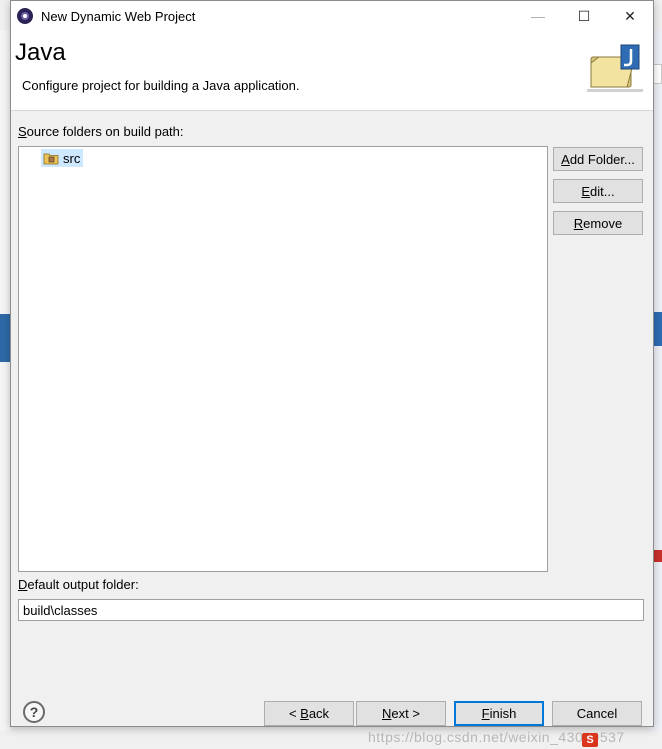 Image resolution: width=662 pixels, height=749 pixels. What do you see at coordinates (538, 16) in the screenshot?
I see `minimize-button: —` at bounding box center [538, 16].